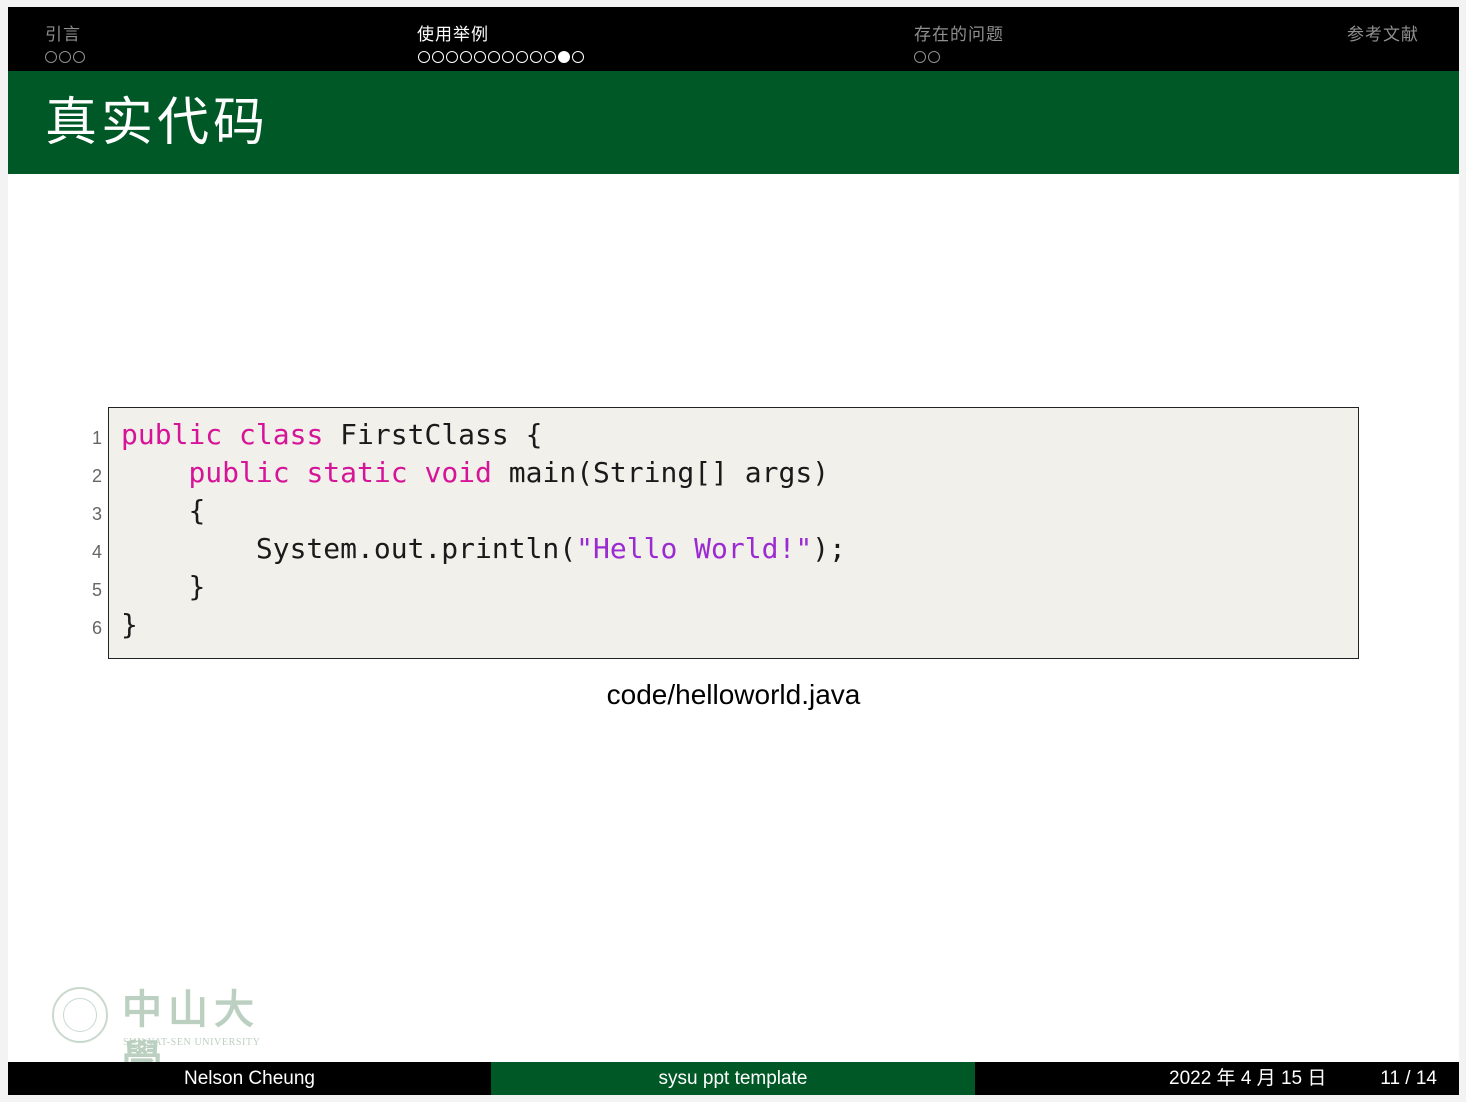  Describe the element at coordinates (1248, 1078) in the screenshot. I see `footer-date: 2022 年 4 月 15 日` at that location.